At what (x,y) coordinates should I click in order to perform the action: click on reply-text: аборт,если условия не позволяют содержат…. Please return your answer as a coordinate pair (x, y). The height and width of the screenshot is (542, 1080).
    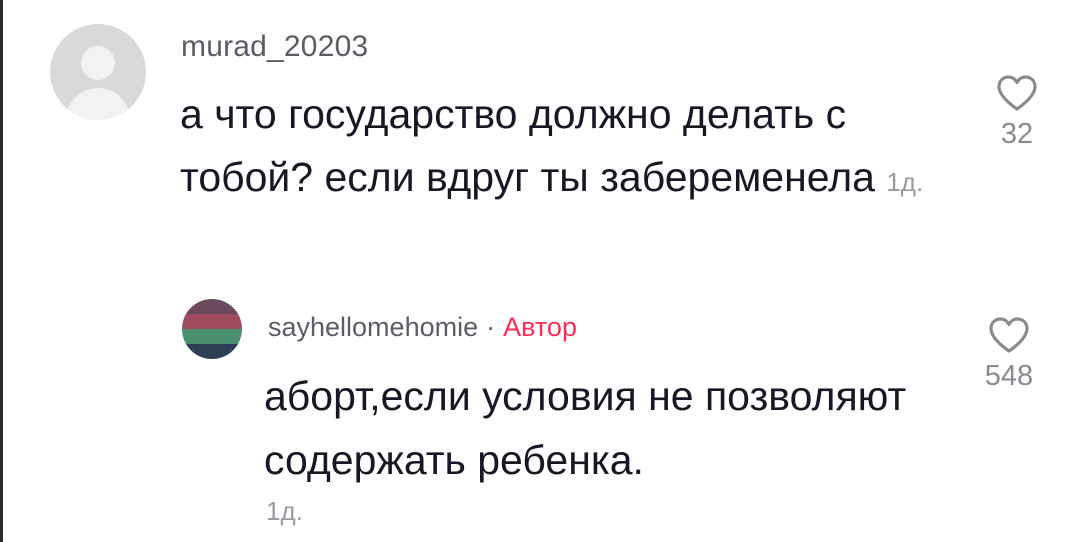
    Looking at the image, I should click on (585, 428).